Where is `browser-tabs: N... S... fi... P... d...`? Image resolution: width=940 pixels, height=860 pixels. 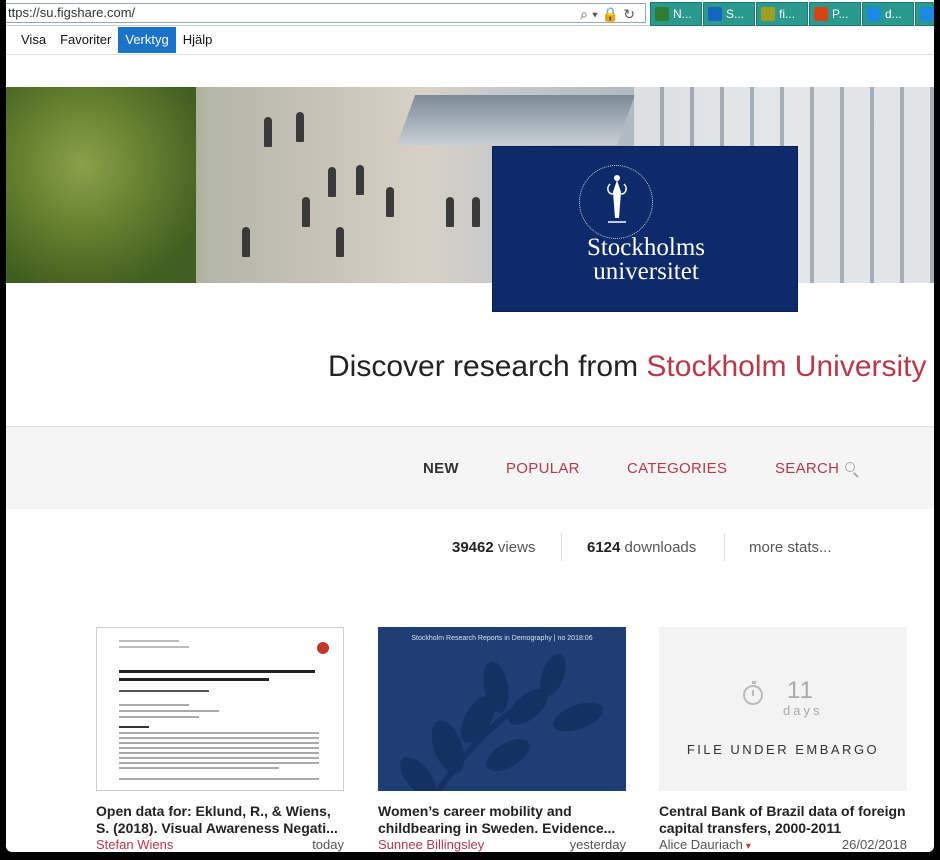
browser-tabs: N... S... fi... P... d... is located at coordinates (792, 14).